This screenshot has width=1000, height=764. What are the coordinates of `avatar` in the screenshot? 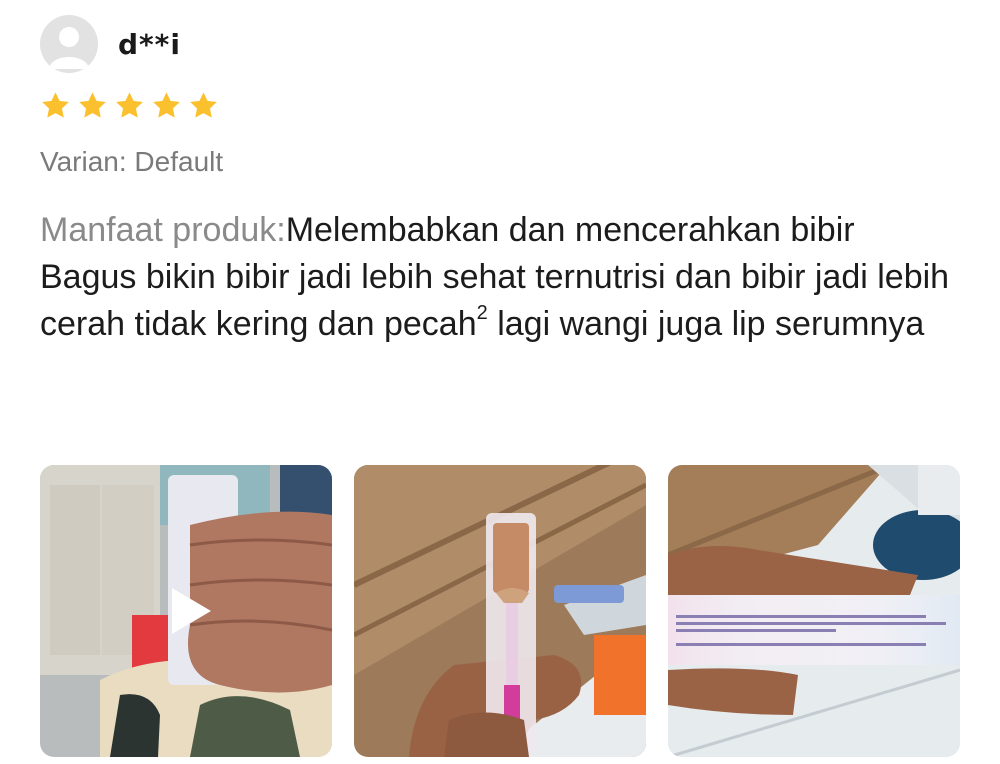 It's located at (69, 44).